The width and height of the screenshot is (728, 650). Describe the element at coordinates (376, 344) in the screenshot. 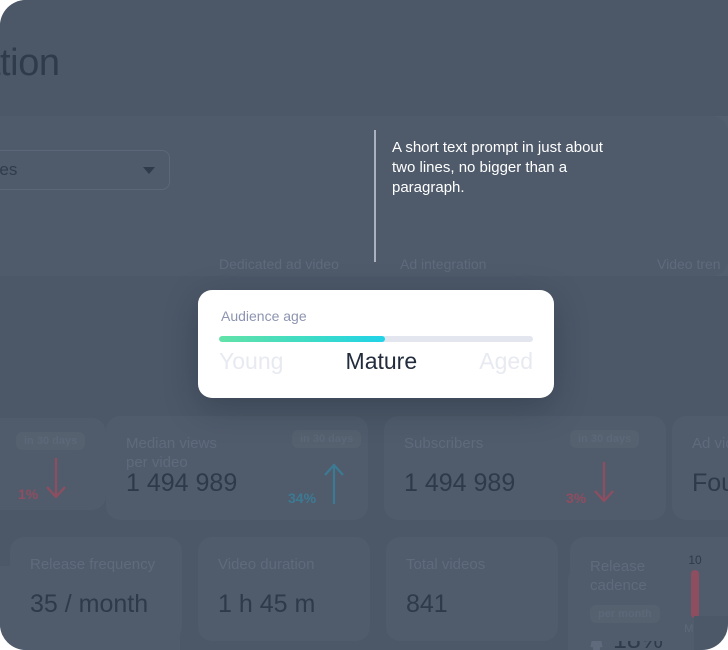

I see `audience-age-card: Audience age Young Mature Aged` at that location.